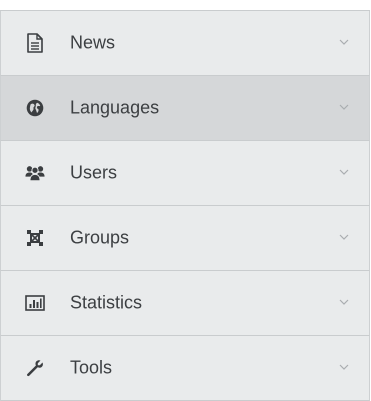 Image resolution: width=371 pixels, height=401 pixels. Describe the element at coordinates (35, 108) in the screenshot. I see `globe-icon` at that location.